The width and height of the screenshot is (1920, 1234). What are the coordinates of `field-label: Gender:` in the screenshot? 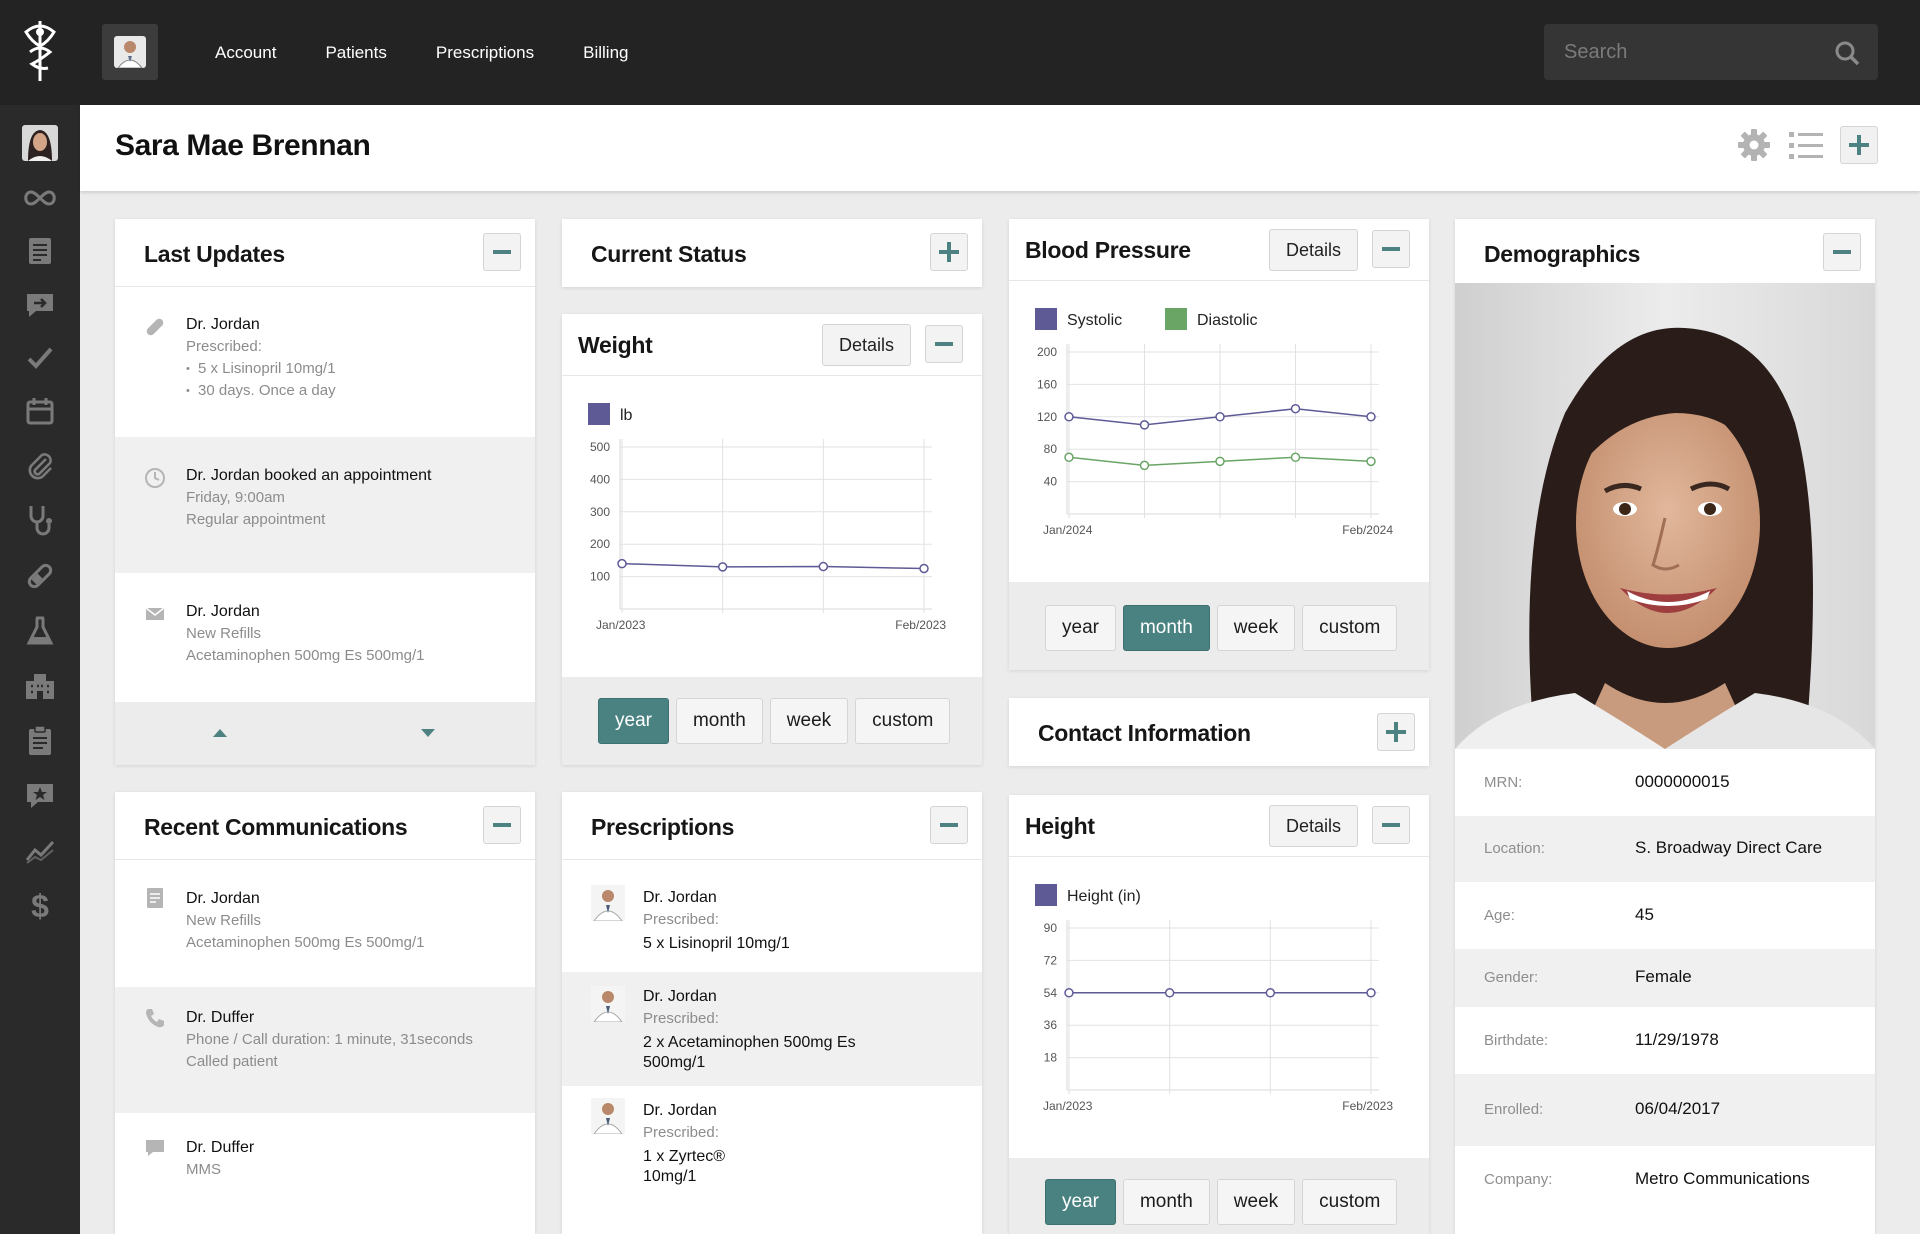 It's located at (1511, 977).